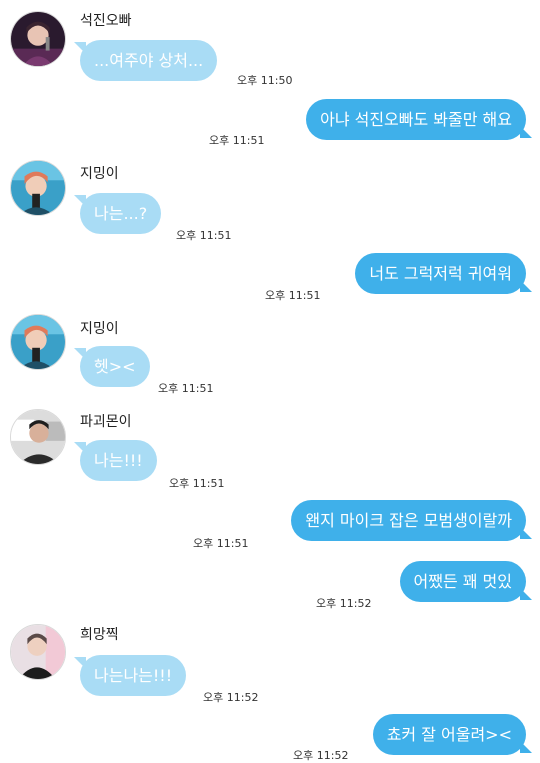 The height and width of the screenshot is (763, 540). Describe the element at coordinates (265, 80) in the screenshot. I see `message-timestamp: 오후 11:50` at that location.